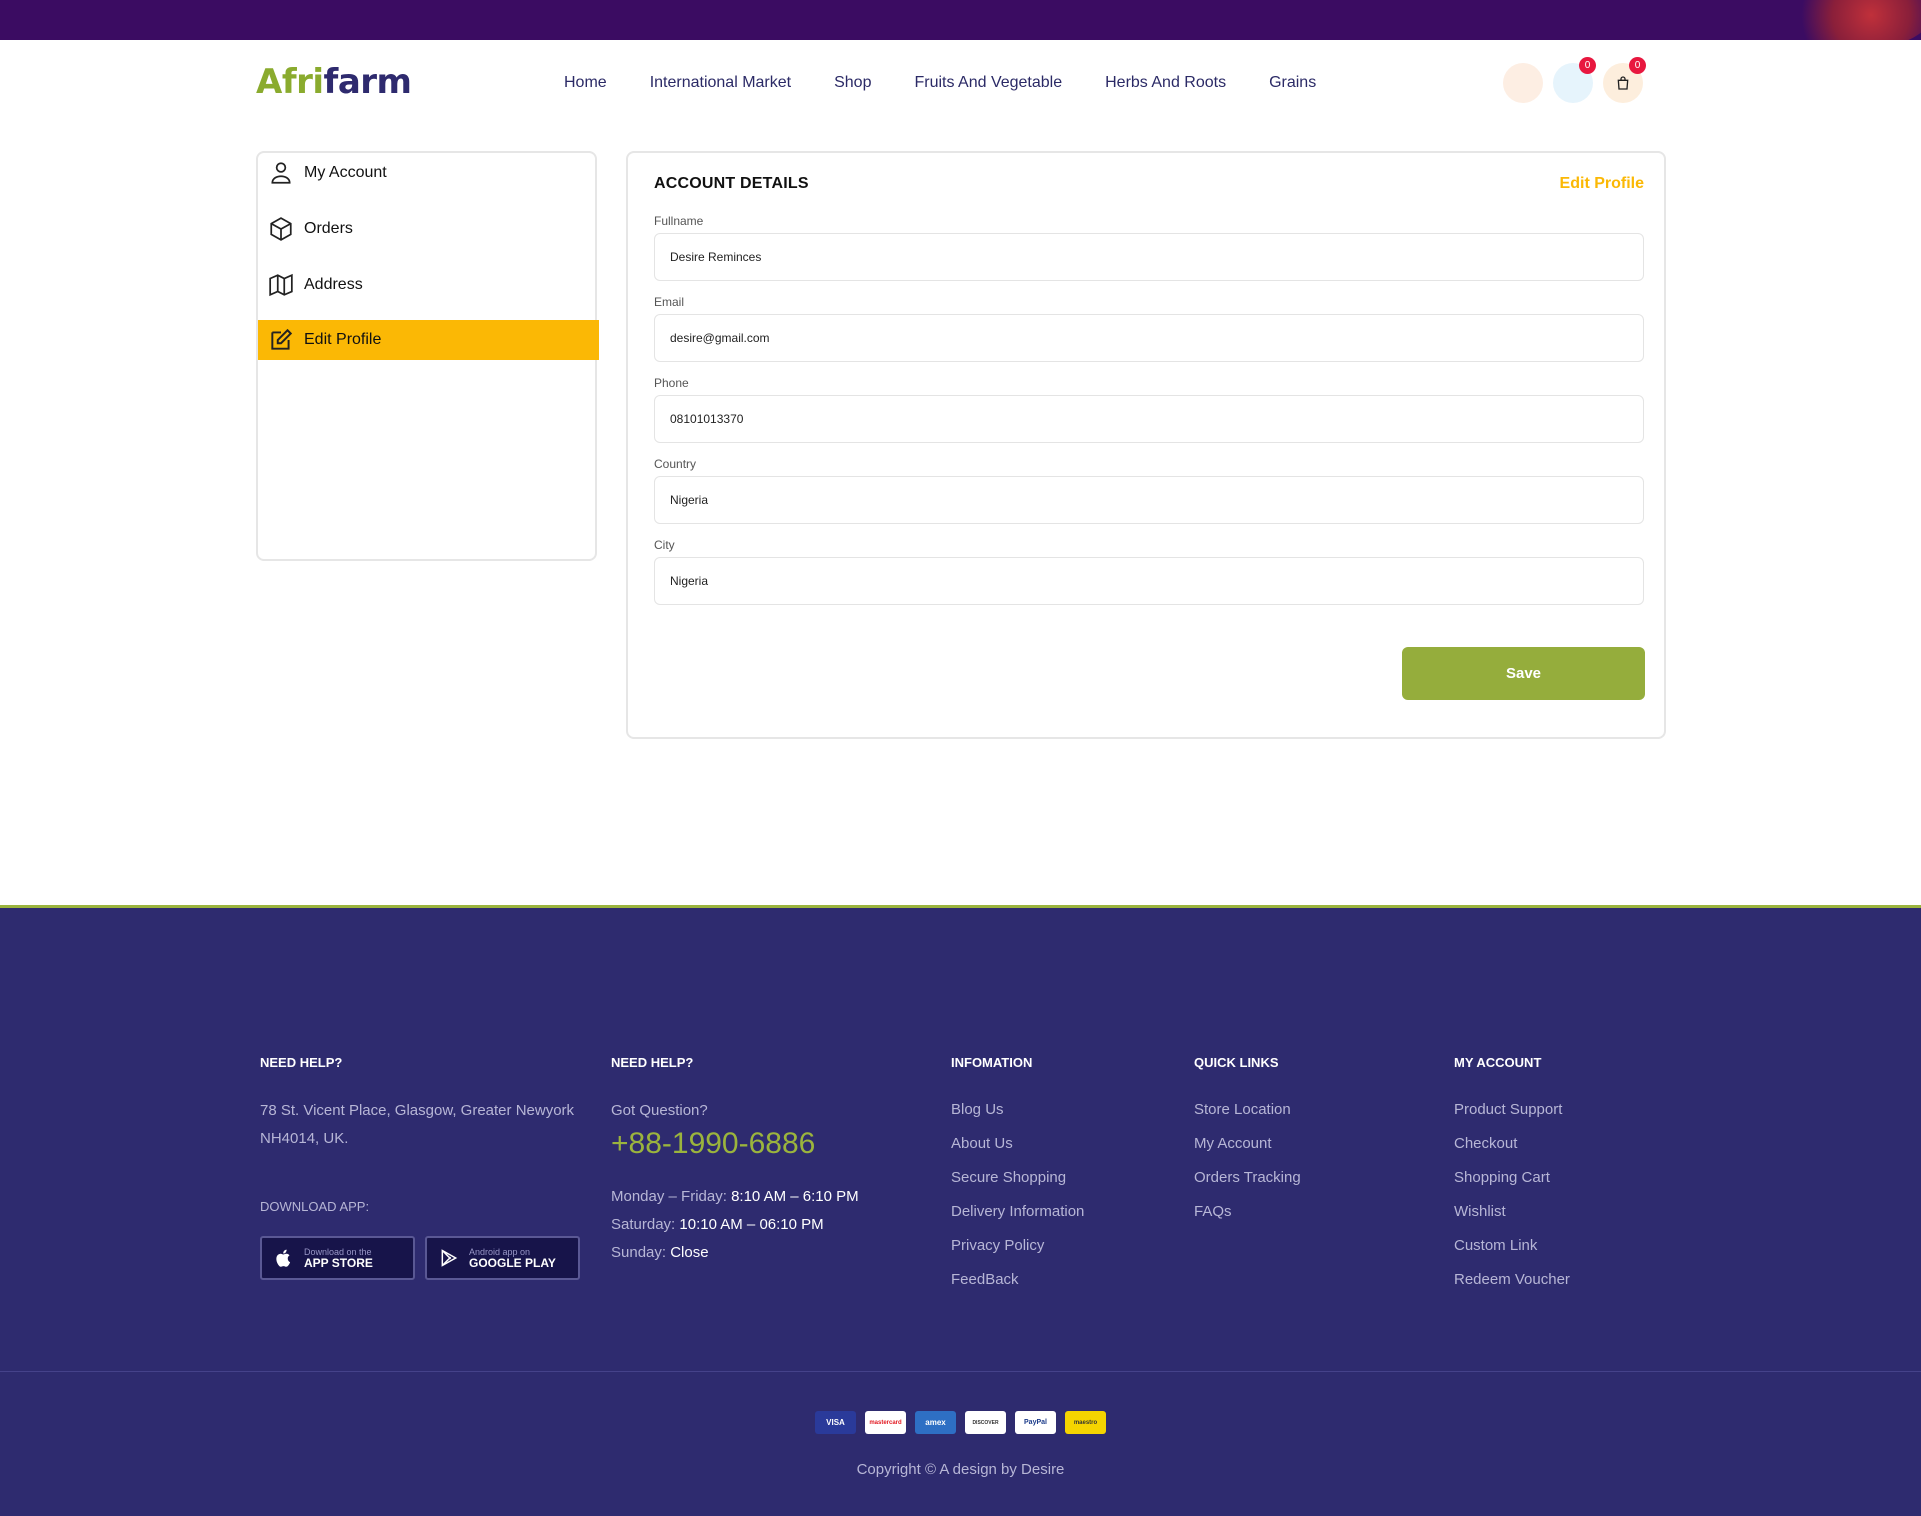 This screenshot has height=1516, width=1921. Describe the element at coordinates (1512, 1109) in the screenshot. I see `footer-link: Product Support` at that location.